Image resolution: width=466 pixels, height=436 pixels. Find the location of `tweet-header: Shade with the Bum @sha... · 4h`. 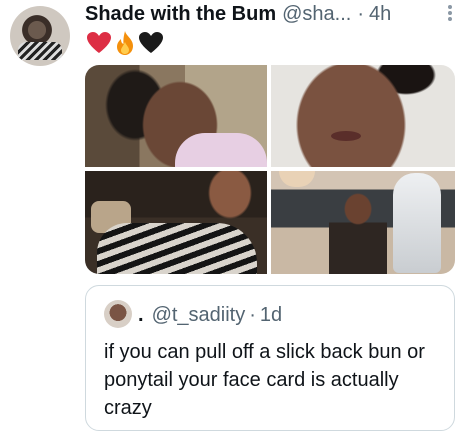

tweet-header: Shade with the Bum @sha... · 4h is located at coordinates (271, 14).